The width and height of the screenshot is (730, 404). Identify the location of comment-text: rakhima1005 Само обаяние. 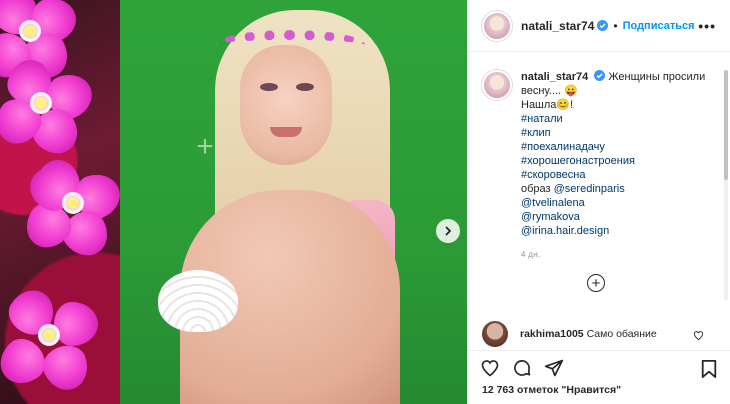
(588, 334).